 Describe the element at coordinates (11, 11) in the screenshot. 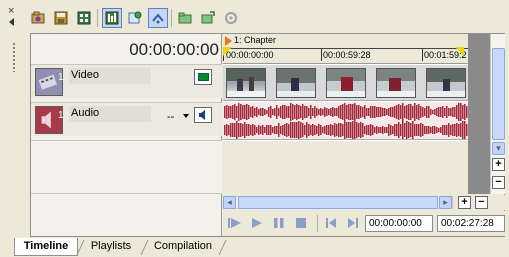

I see `close-icon: ×` at that location.